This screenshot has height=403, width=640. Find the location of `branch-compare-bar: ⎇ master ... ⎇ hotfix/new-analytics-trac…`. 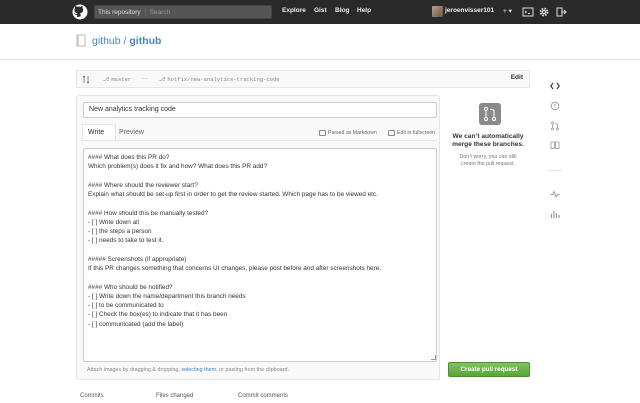

branch-compare-bar: ⎇ master ... ⎇ hotfix/new-analytics-trac… is located at coordinates (303, 79).